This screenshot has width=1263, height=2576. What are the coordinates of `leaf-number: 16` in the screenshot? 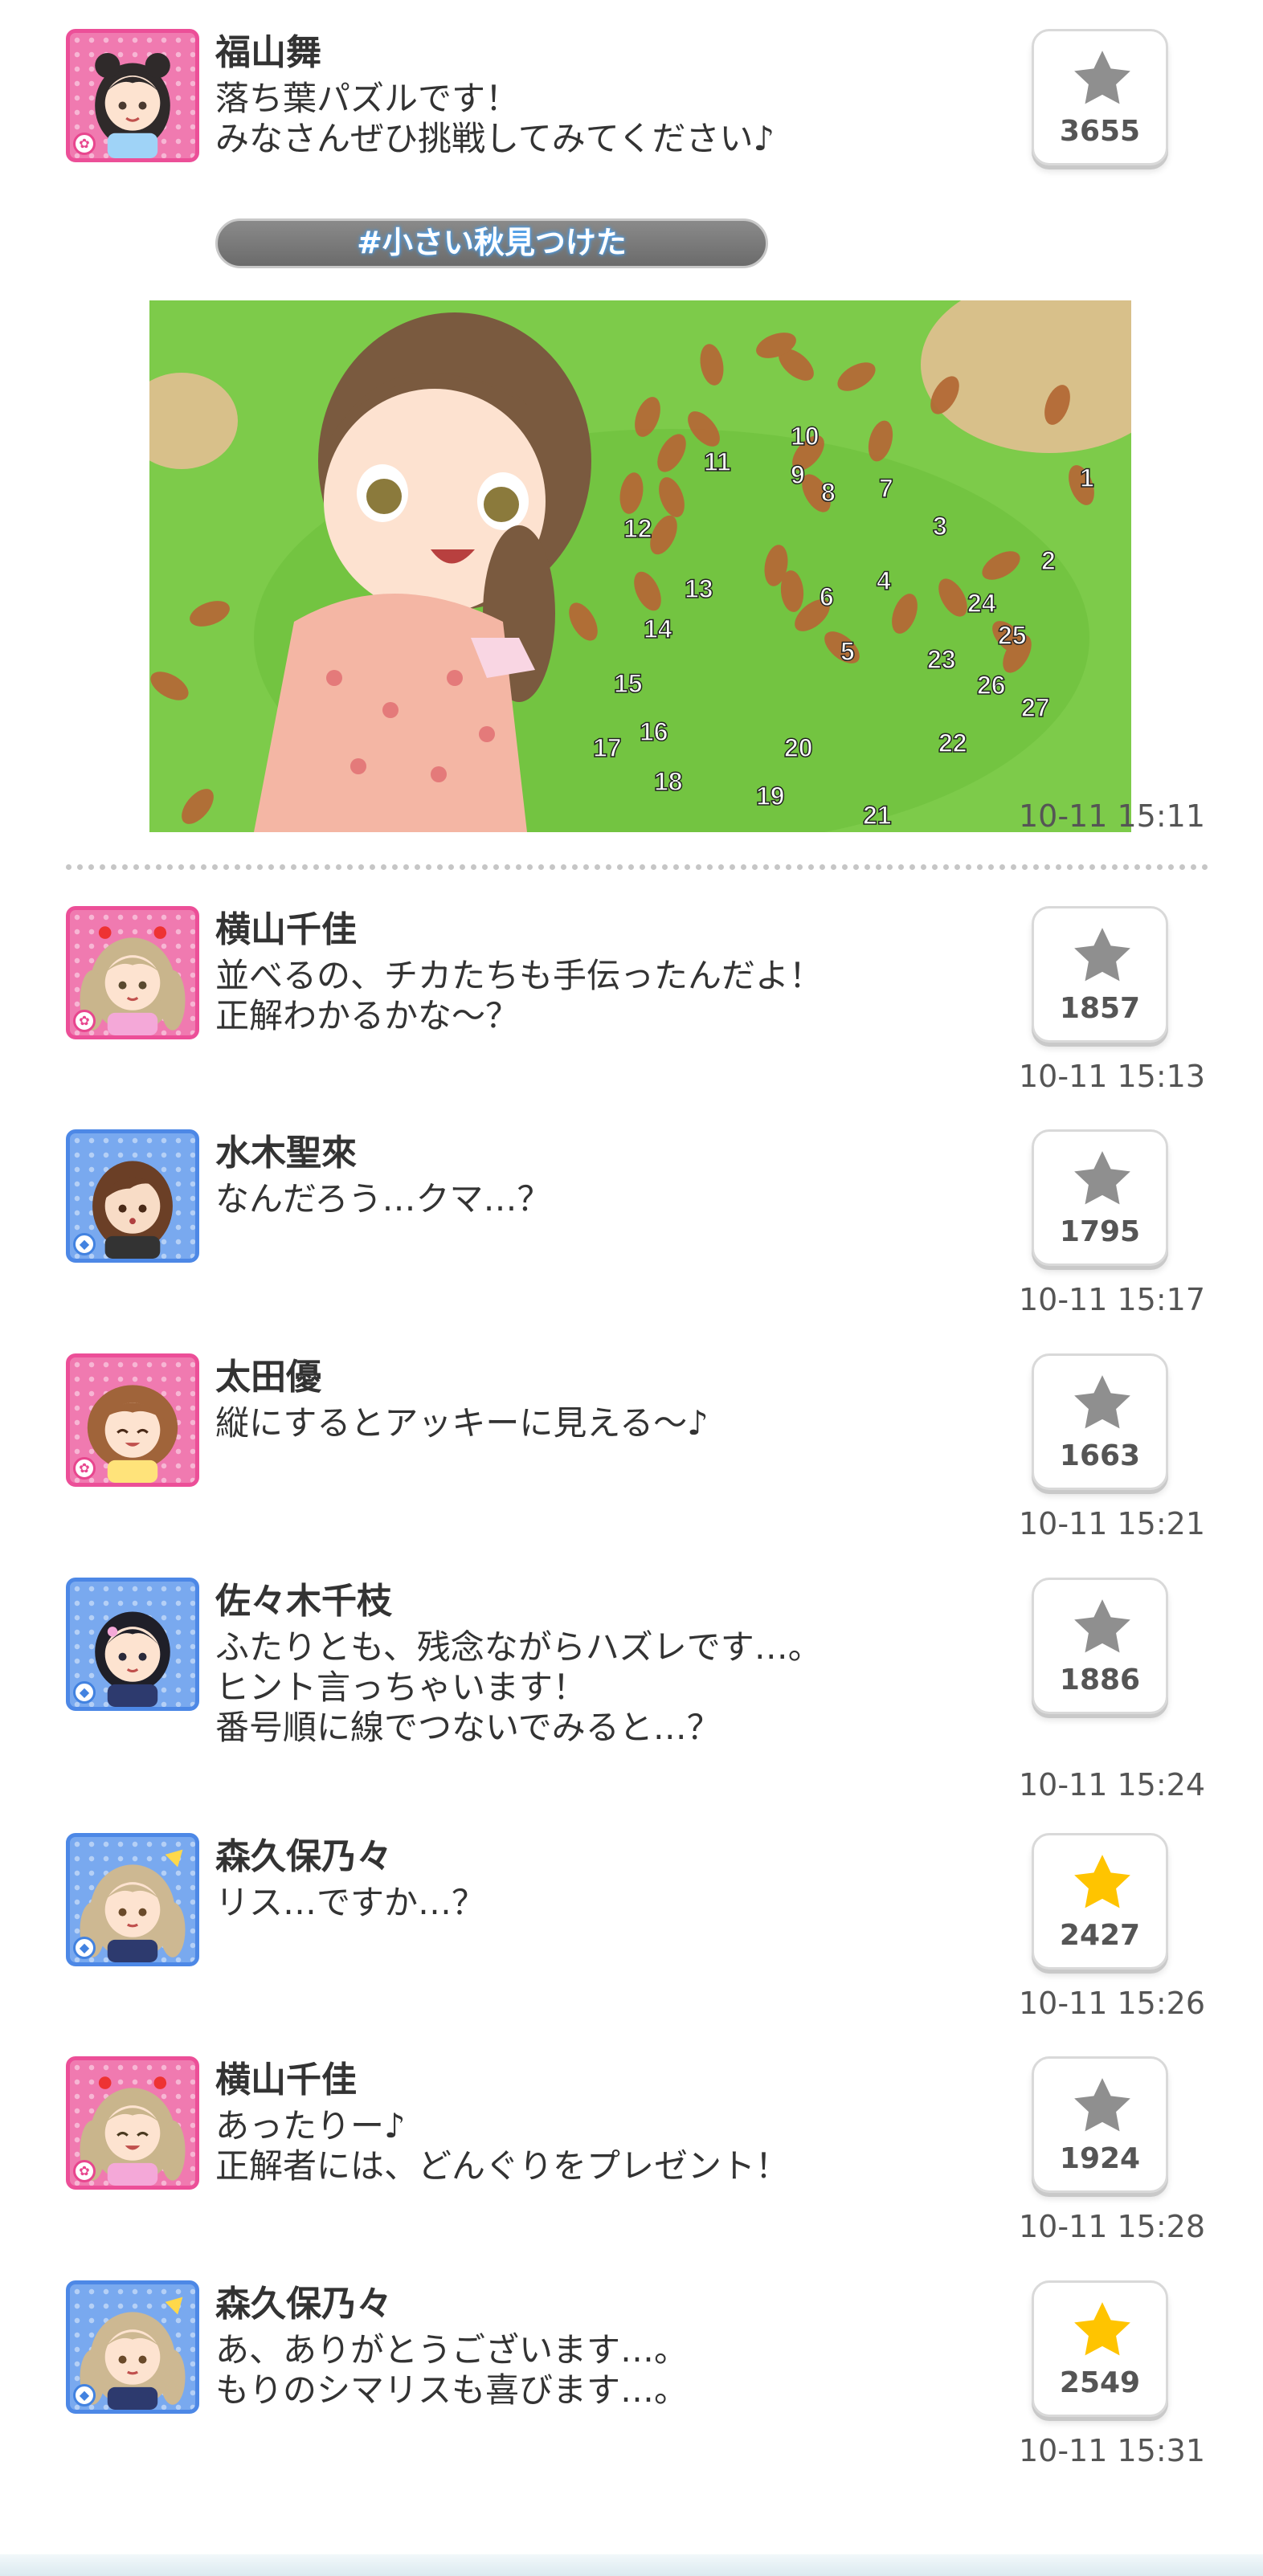 It's located at (654, 731).